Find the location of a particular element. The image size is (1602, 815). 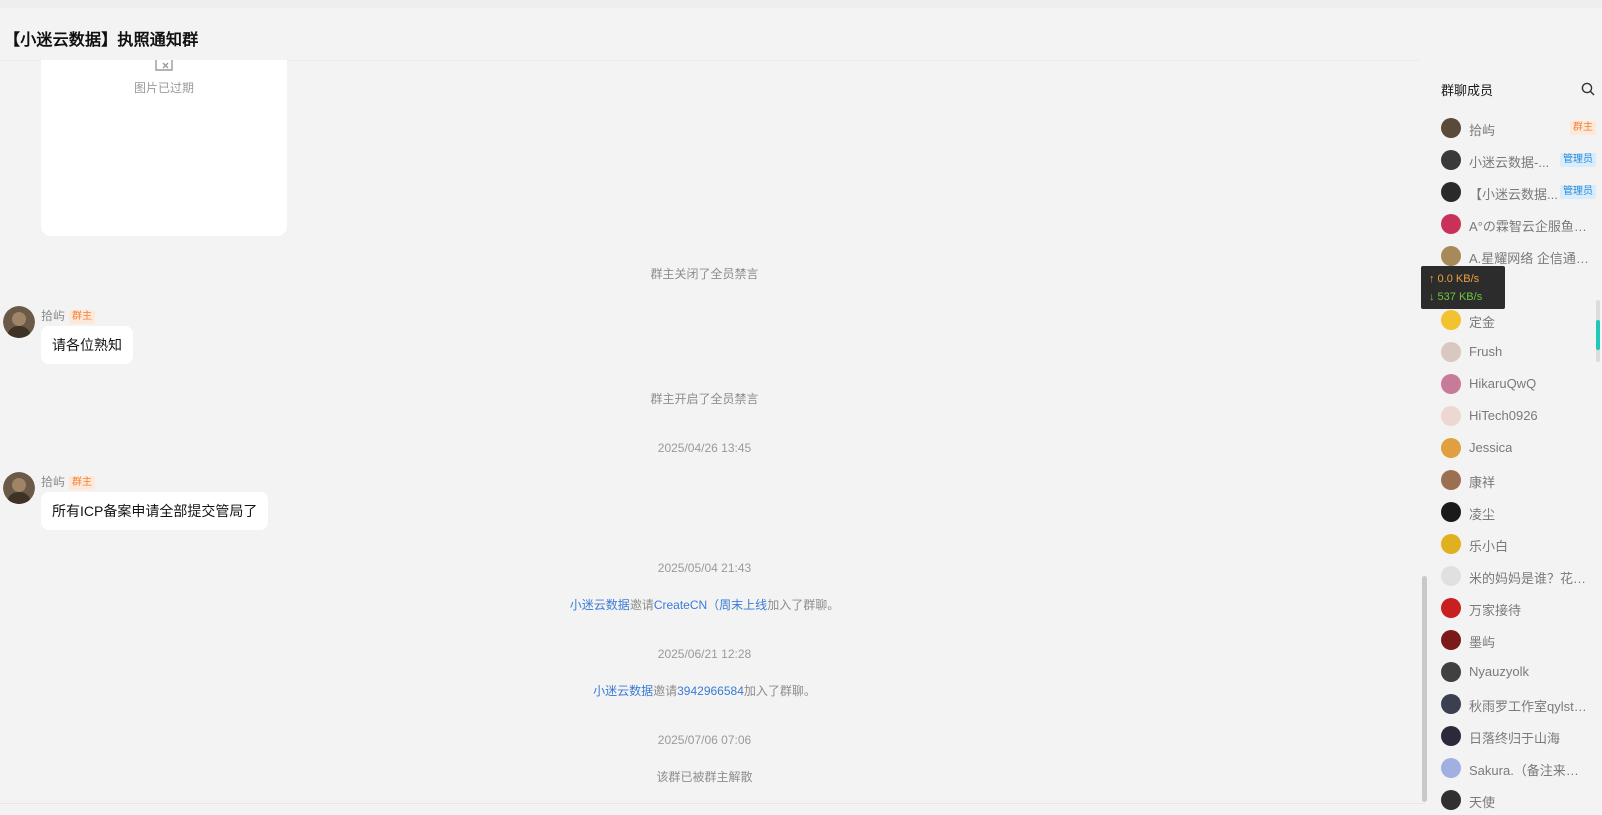

member-item: 康祥 is located at coordinates (1518, 480).